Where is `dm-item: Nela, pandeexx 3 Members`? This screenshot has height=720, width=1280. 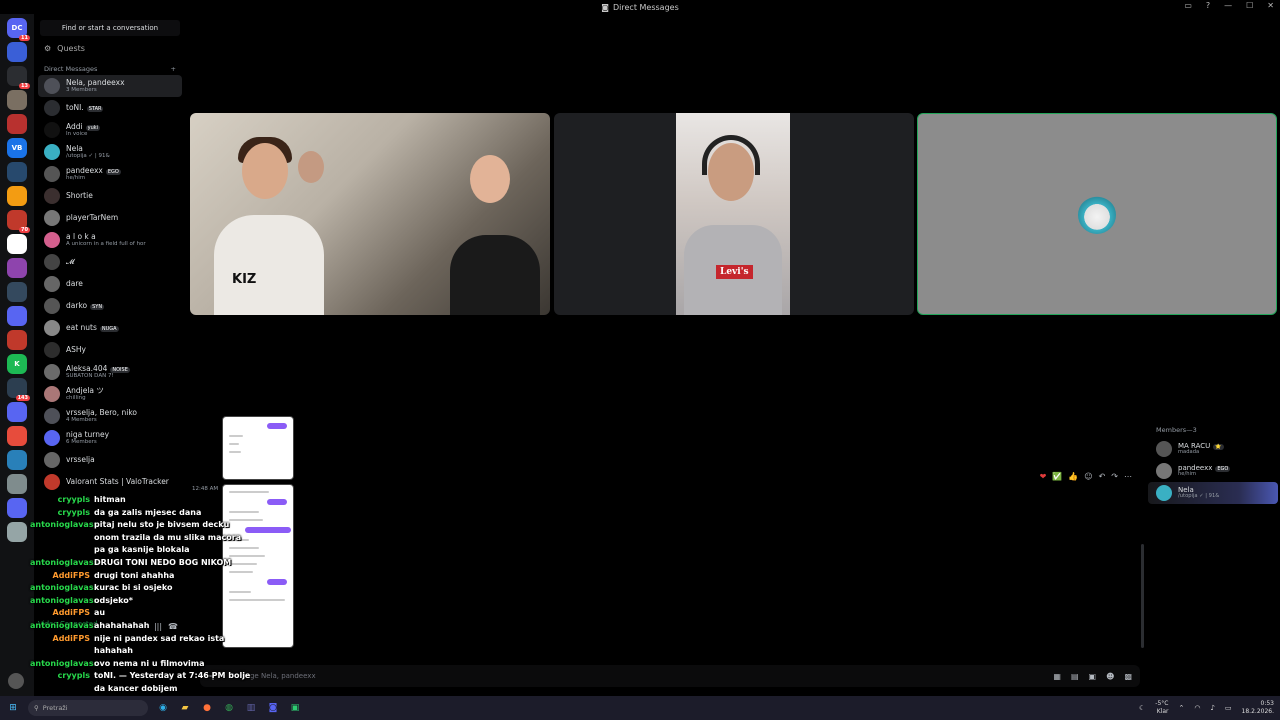
dm-item: Nela, pandeexx 3 Members is located at coordinates (110, 86).